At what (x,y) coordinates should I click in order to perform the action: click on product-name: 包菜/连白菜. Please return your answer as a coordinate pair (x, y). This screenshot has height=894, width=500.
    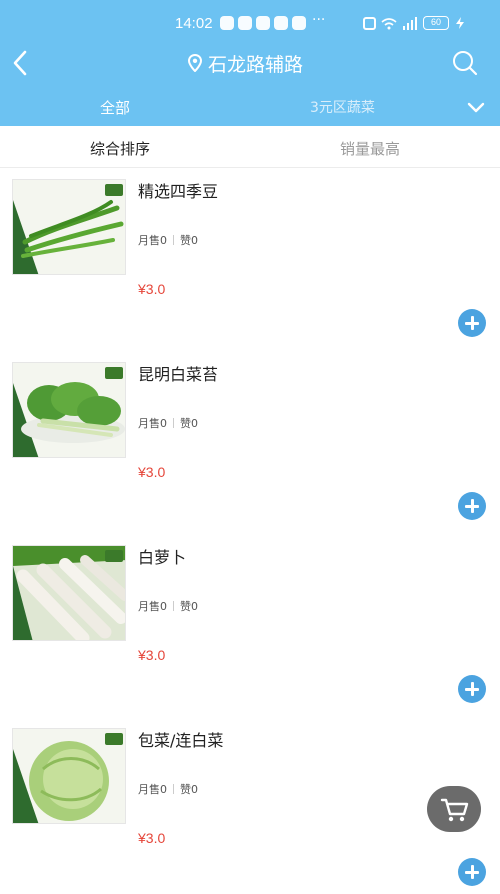
    Looking at the image, I should click on (181, 740).